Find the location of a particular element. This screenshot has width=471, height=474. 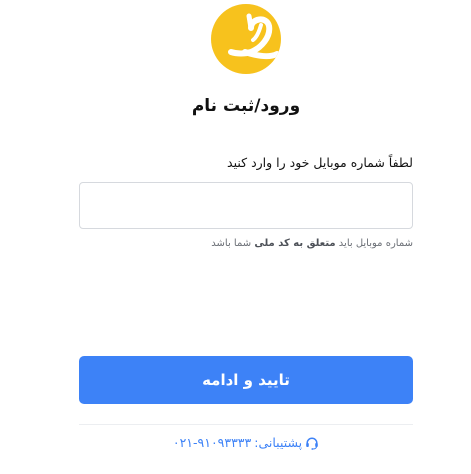

support-label: پشتیبانی: is located at coordinates (278, 442).